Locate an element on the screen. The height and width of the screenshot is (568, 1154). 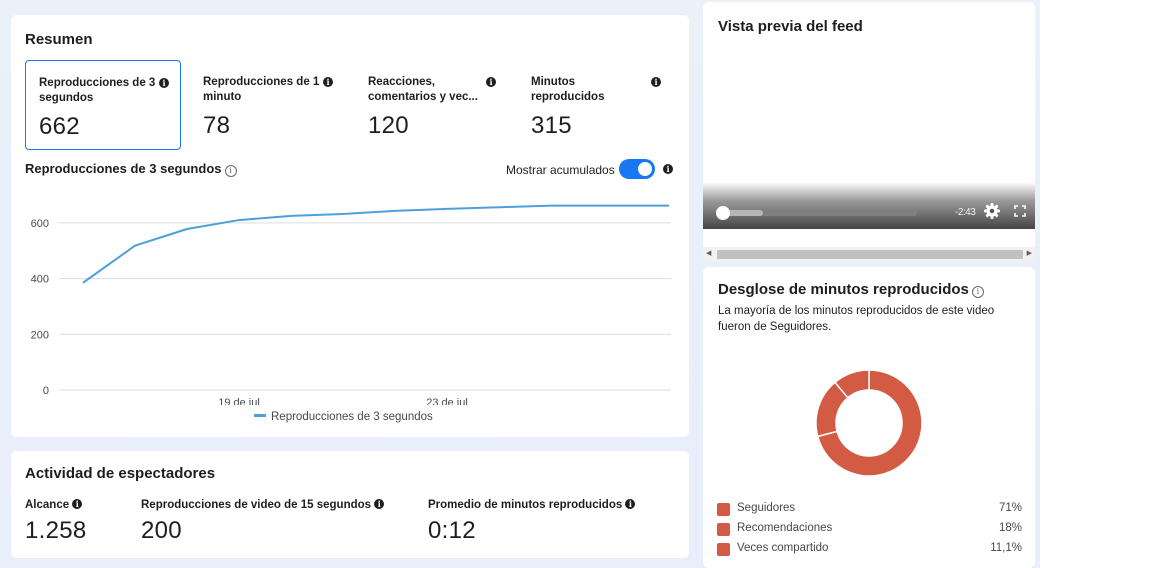
metric-label: Reproducciones de video de 15 segundos i is located at coordinates (263, 505).